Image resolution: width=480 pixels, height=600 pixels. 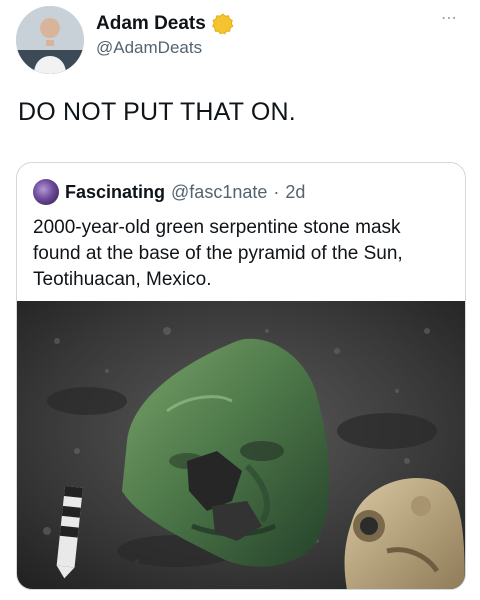 I want to click on quoted-author-avatar, so click(x=46, y=192).